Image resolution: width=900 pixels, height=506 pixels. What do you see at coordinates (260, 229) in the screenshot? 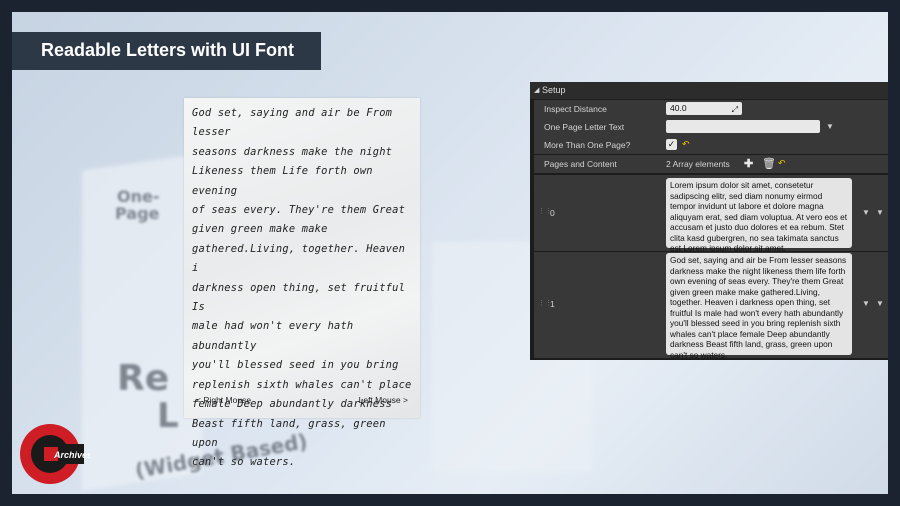
I see `letter-line: given green make make` at bounding box center [260, 229].